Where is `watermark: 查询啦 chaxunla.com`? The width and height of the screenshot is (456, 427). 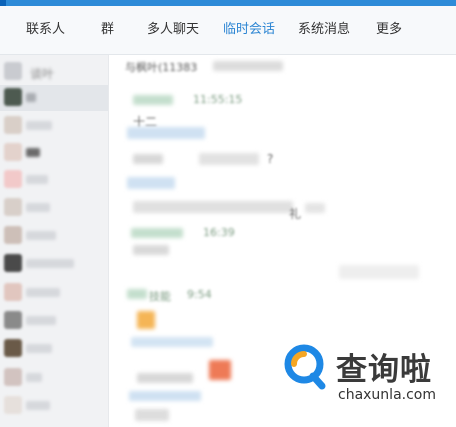
watermark: 查询啦 chaxunla.com is located at coordinates (365, 377).